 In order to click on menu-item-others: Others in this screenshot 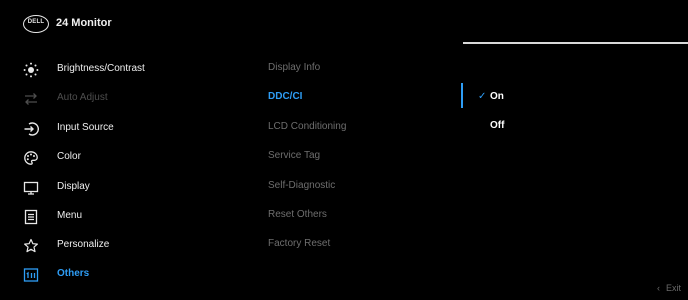, I will do `click(120, 279)`.